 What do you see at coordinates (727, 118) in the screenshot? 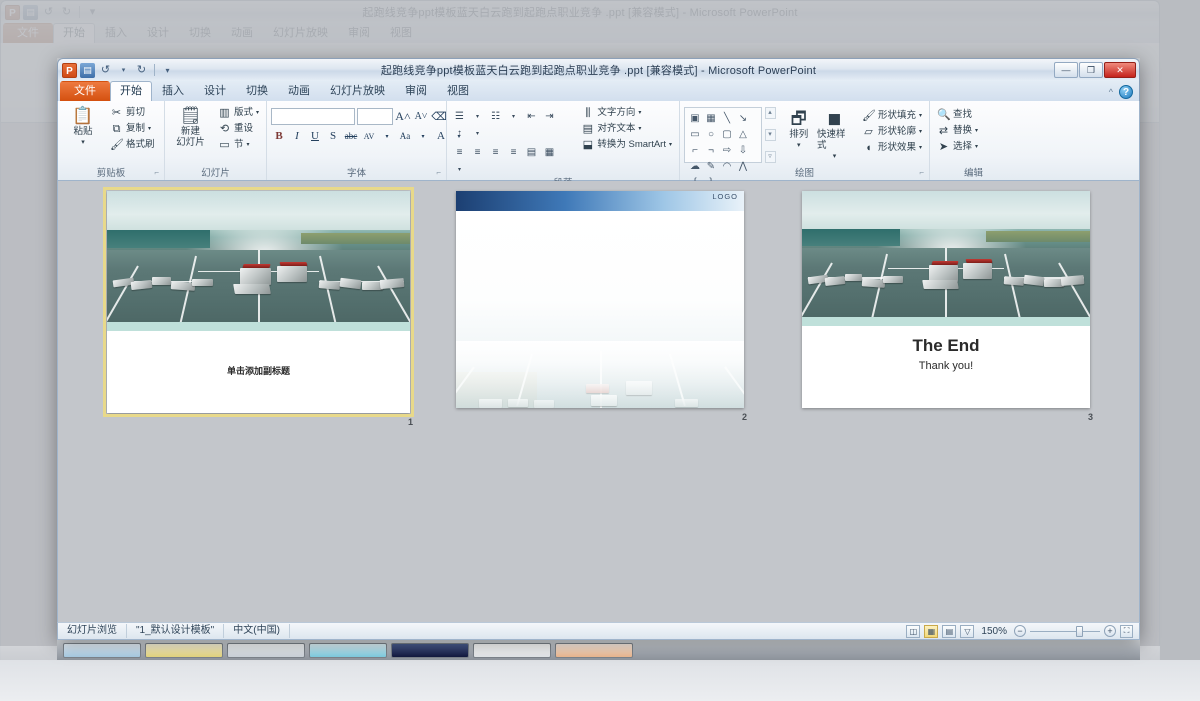
I see `line-shape-icon: ╲` at bounding box center [727, 118].